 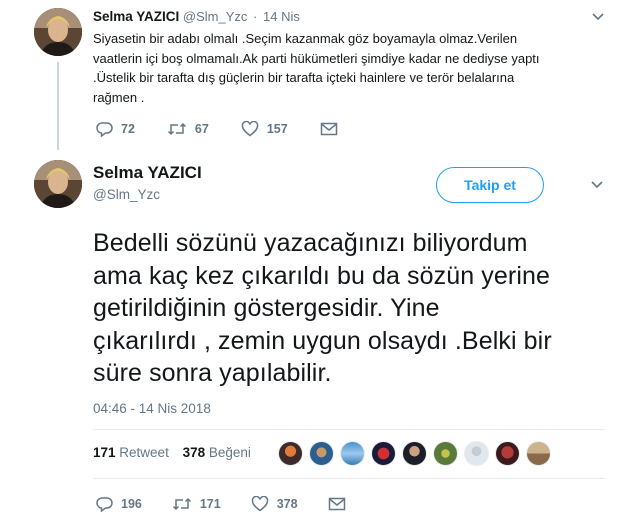 I want to click on like-button: 378, so click(x=274, y=504).